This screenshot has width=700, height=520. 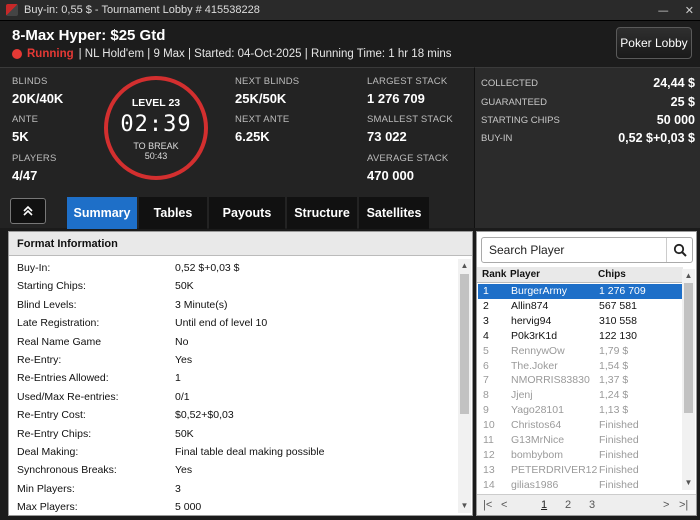 I want to click on player-player: gilias1986, so click(x=535, y=484).